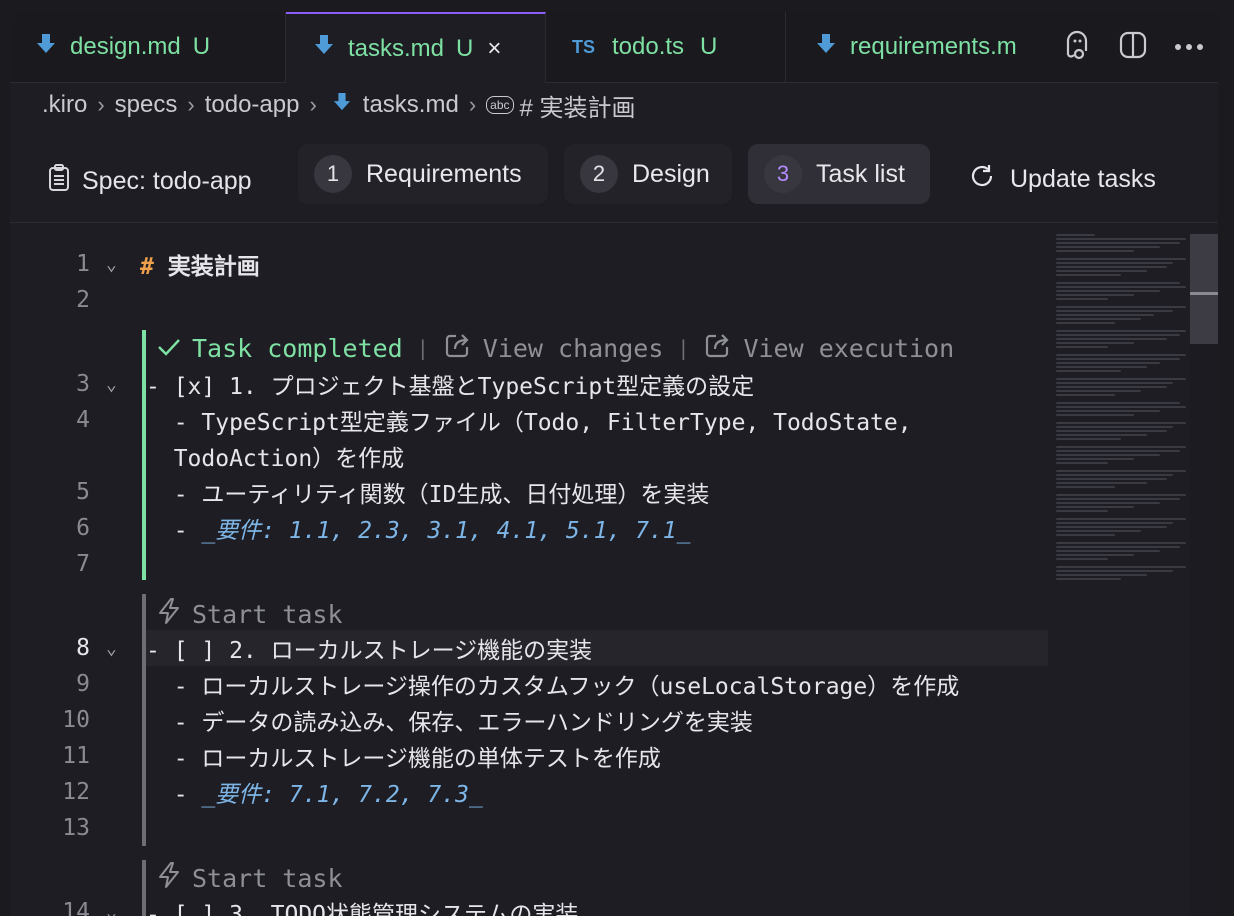  I want to click on task-codelens: Start task, so click(249, 614).